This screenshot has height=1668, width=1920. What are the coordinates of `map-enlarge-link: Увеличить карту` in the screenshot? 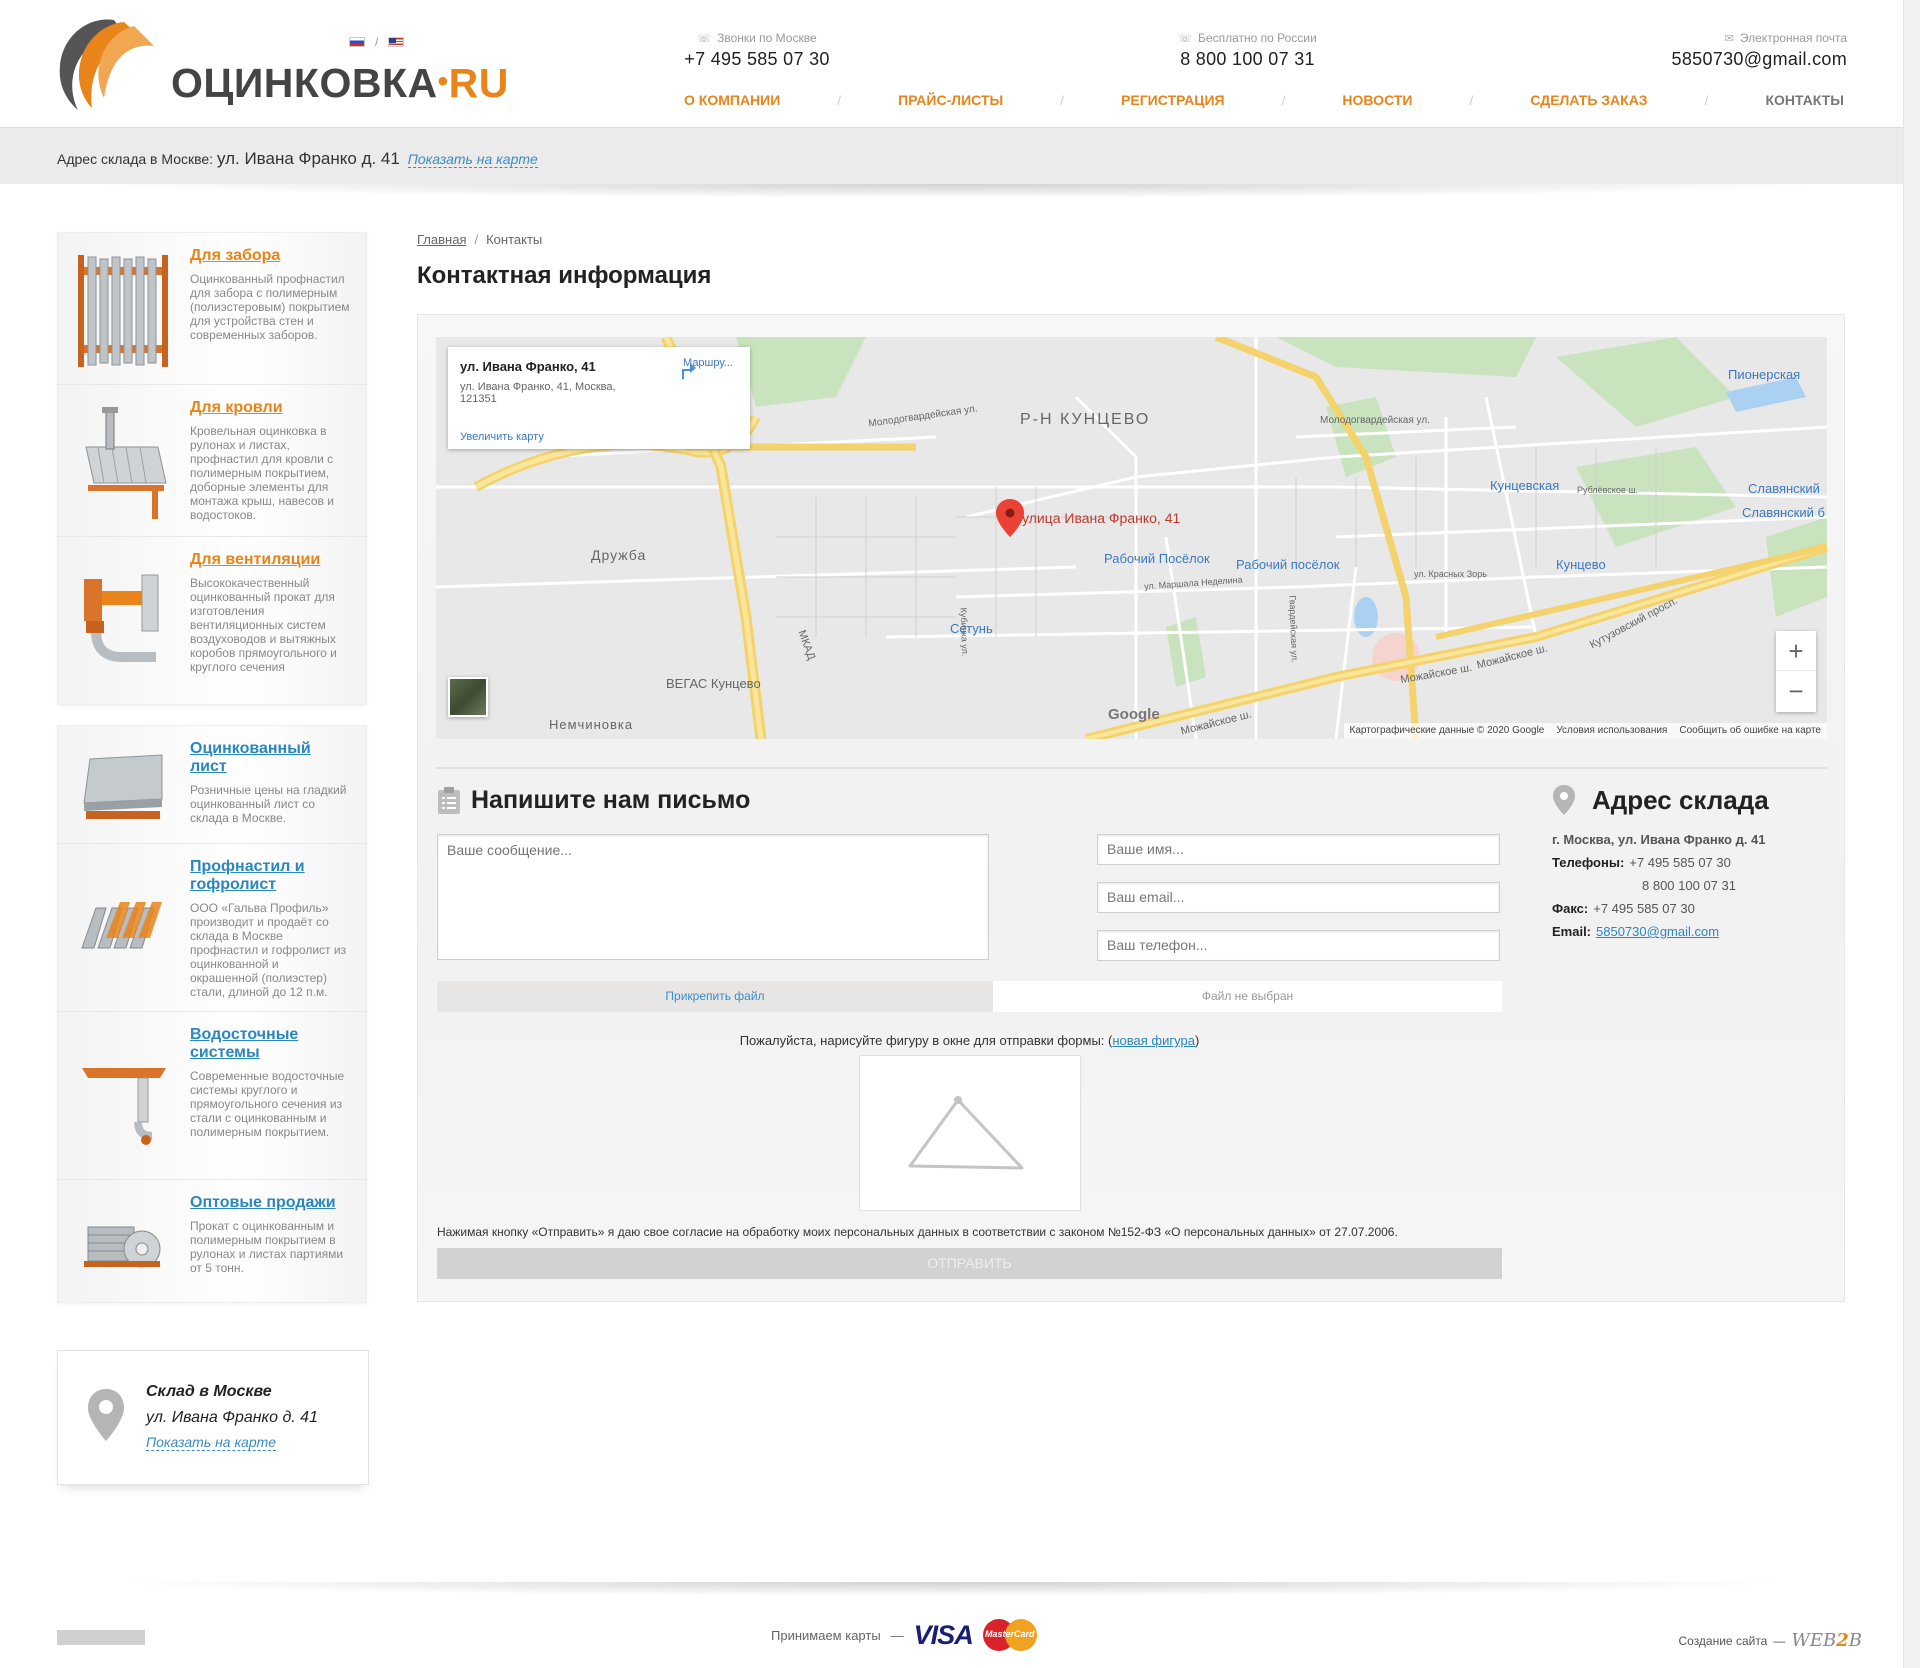 It's located at (502, 437).